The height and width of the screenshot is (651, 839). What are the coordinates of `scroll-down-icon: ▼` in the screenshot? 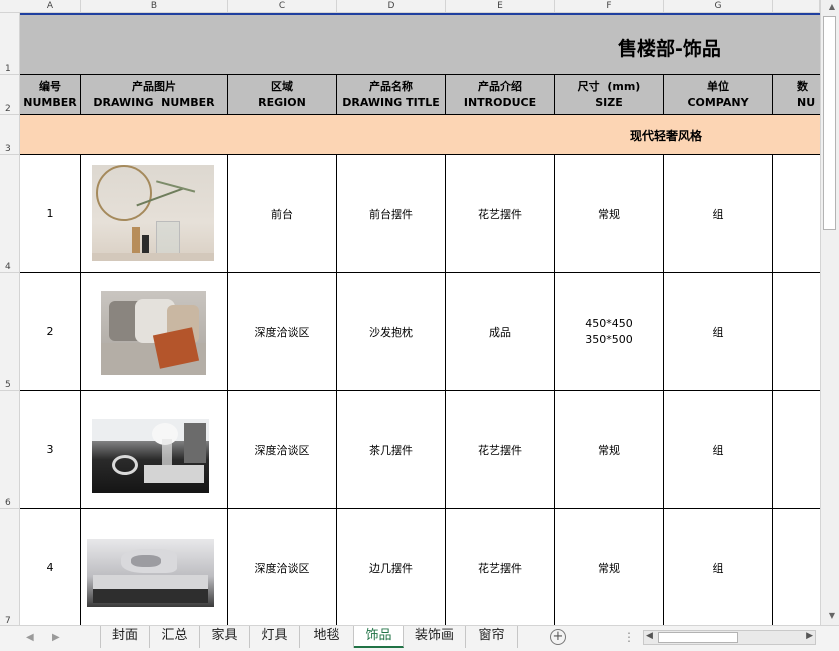 It's located at (832, 615).